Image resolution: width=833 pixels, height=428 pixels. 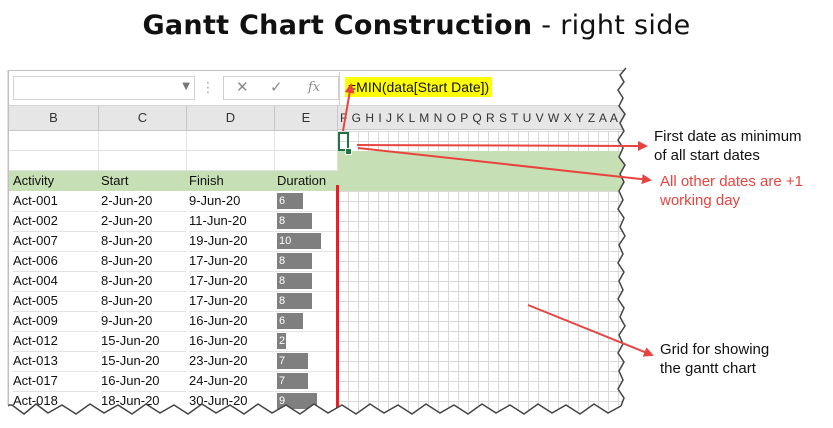 What do you see at coordinates (728, 136) in the screenshot?
I see `annotation-line: First date as minimum` at bounding box center [728, 136].